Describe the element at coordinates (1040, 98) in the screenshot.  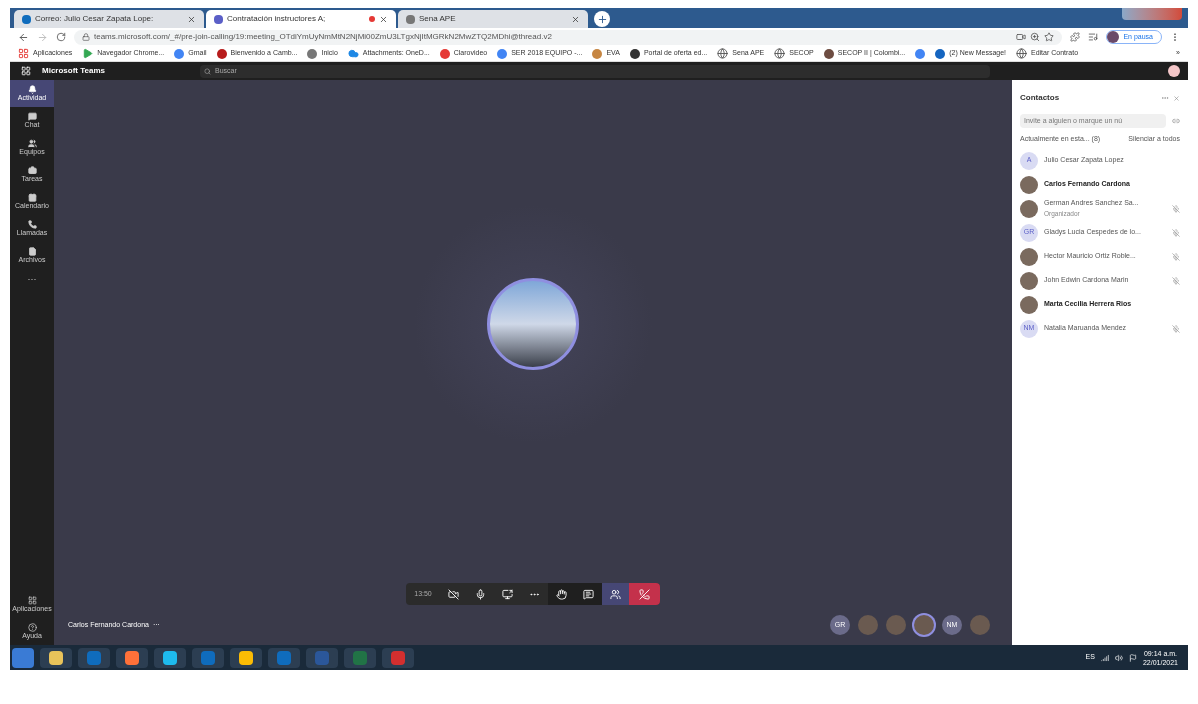
I see `panel-title: Contactos` at that location.